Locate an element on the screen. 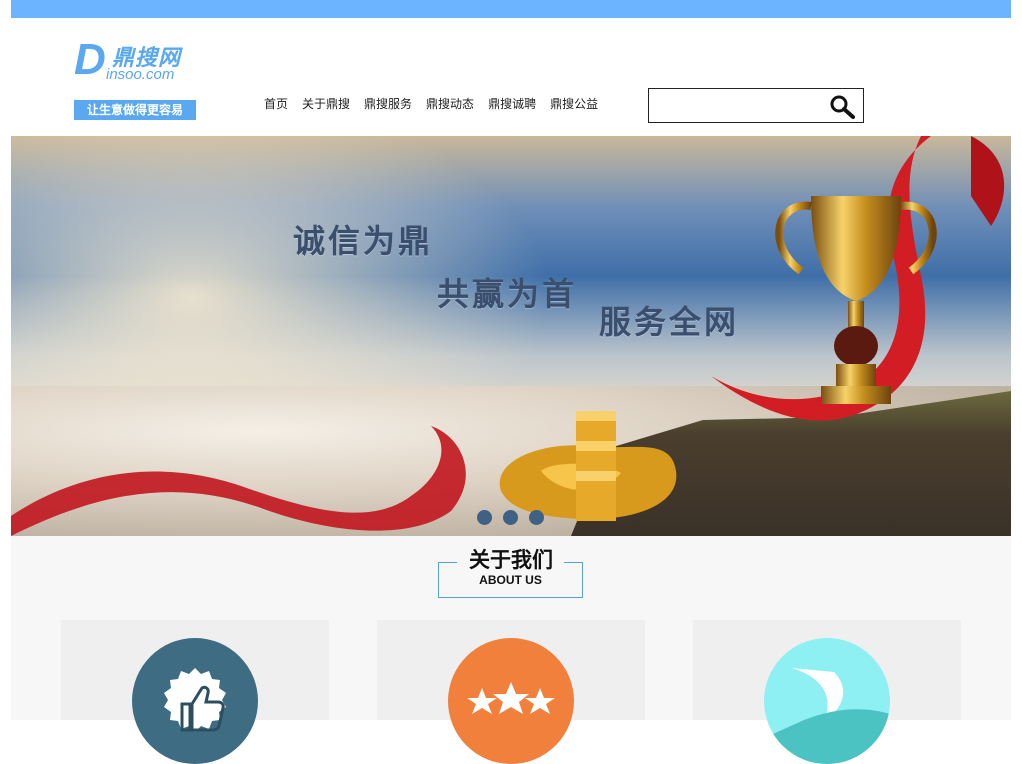  nav-item-charity: 鼎搜公益 is located at coordinates (574, 103).